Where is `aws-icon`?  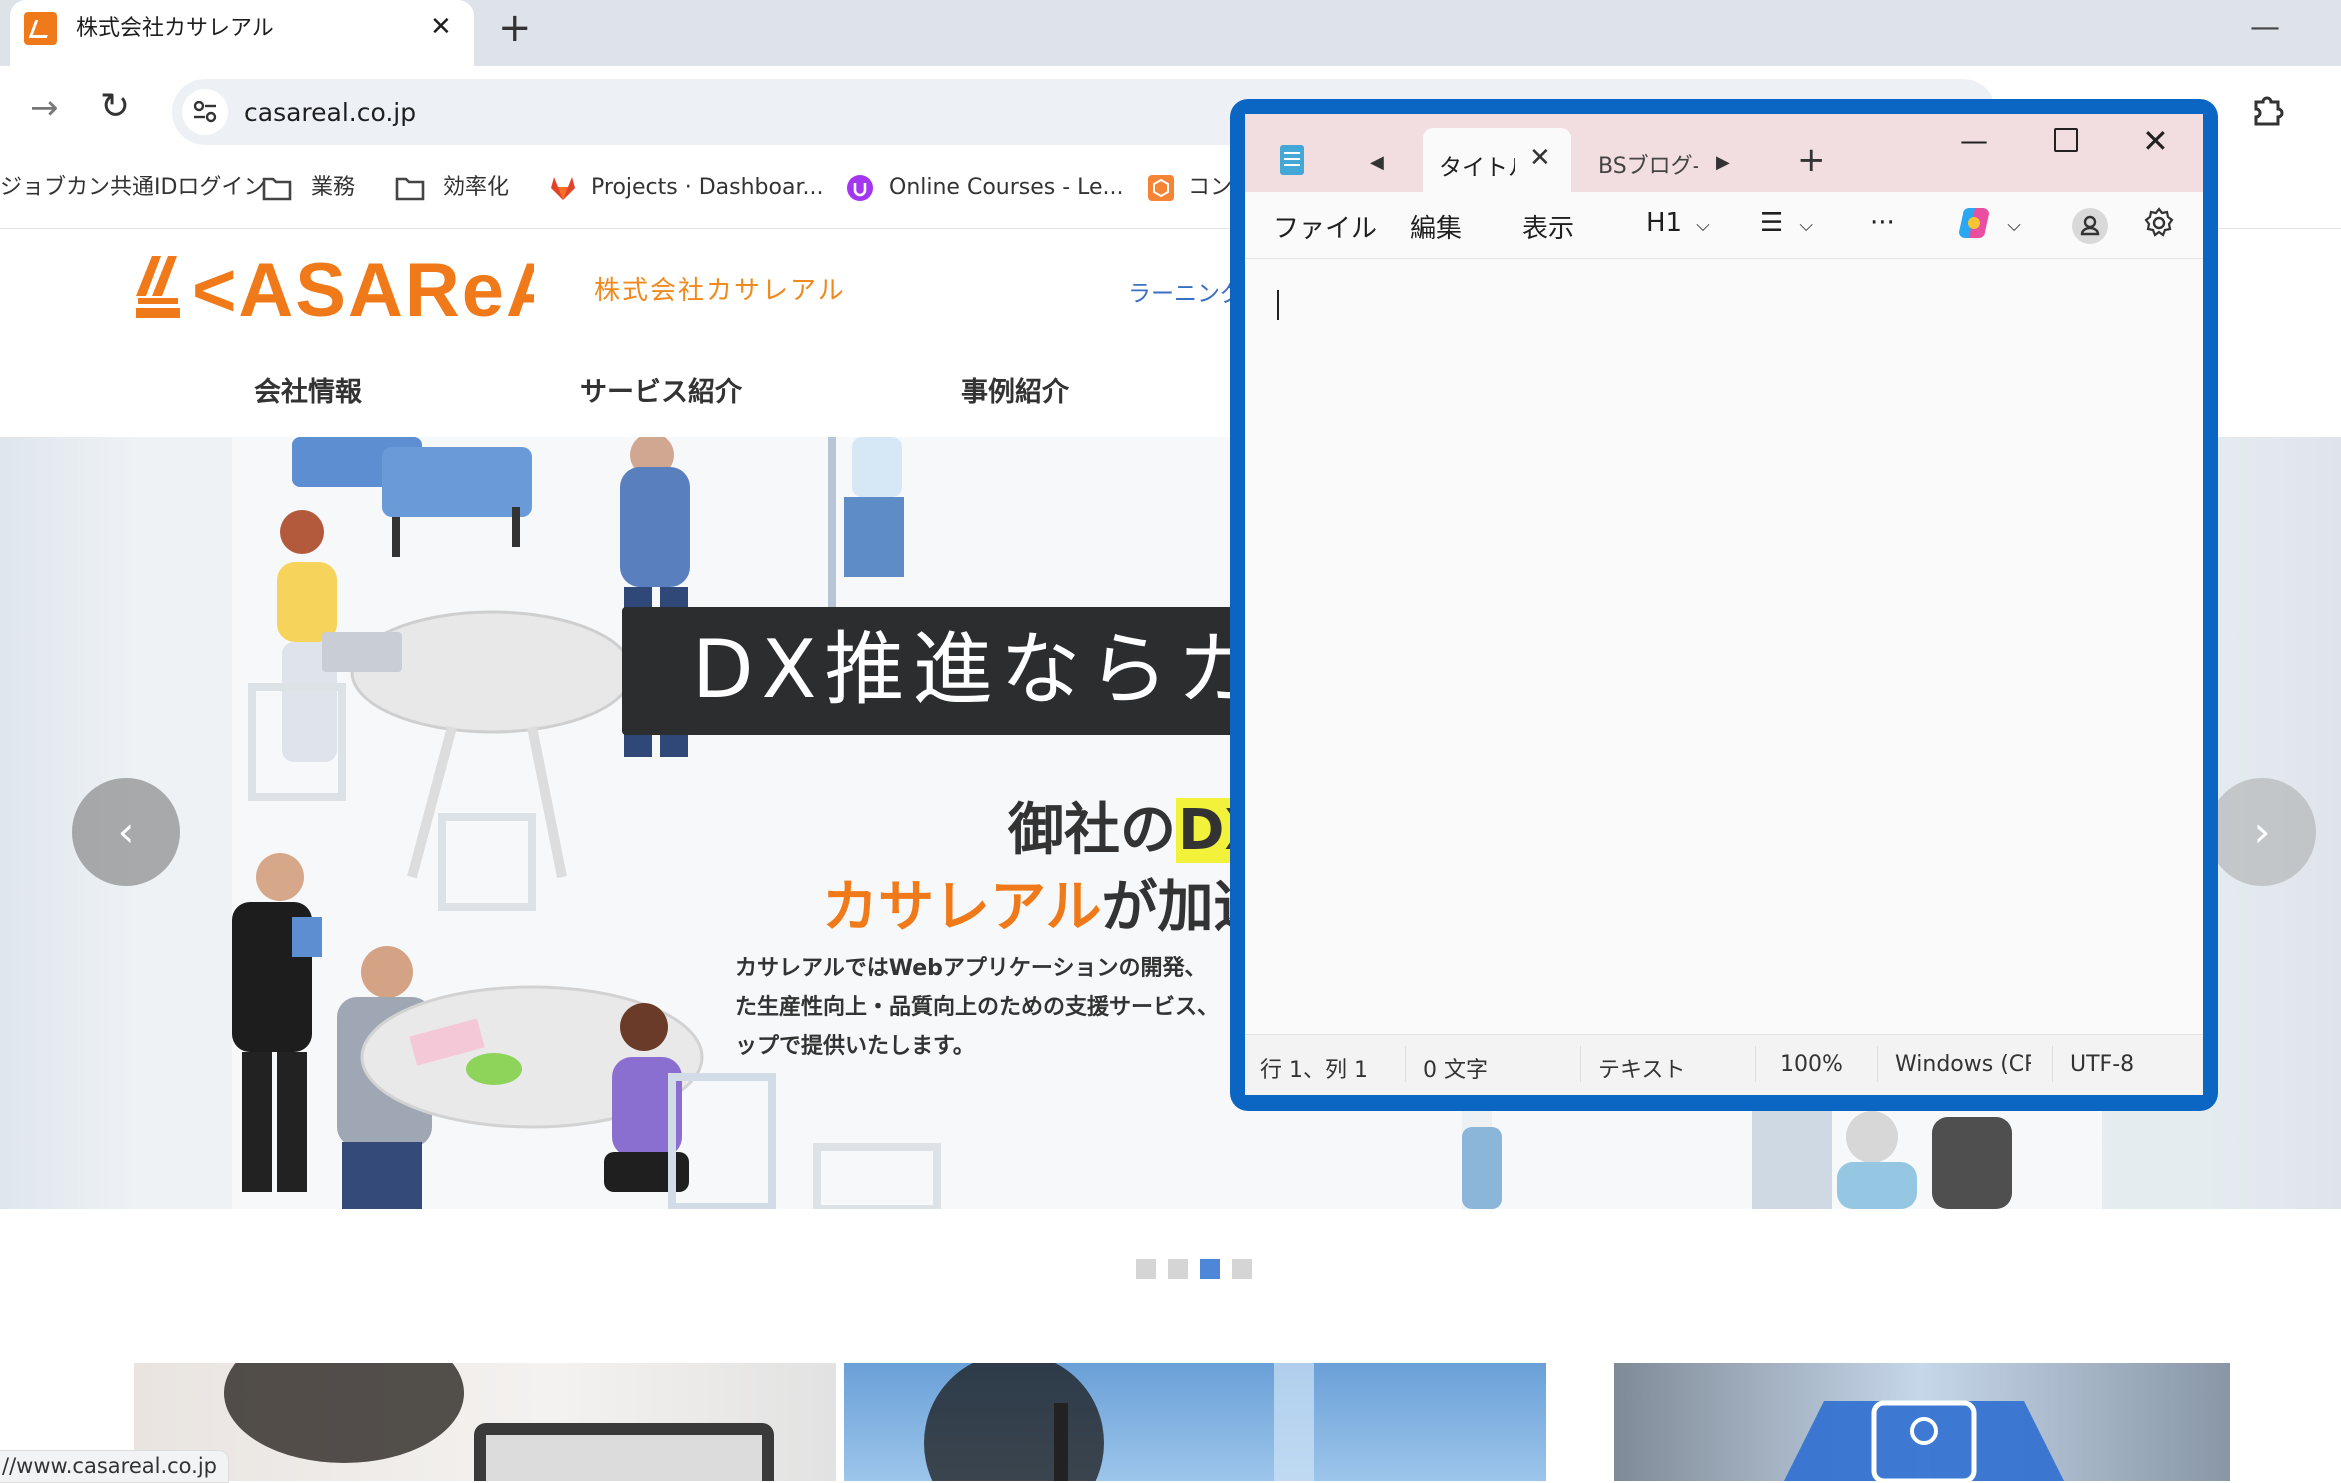 aws-icon is located at coordinates (1161, 188).